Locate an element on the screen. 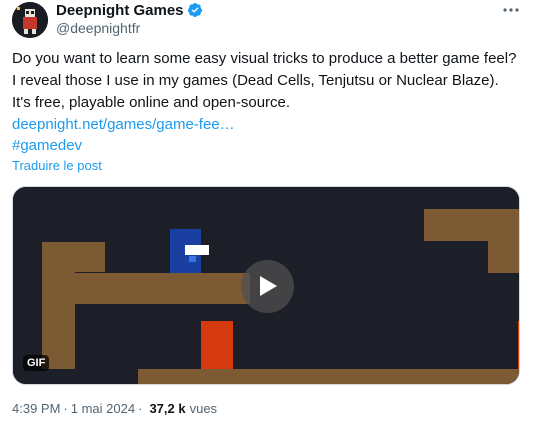 This screenshot has width=540, height=424. post-header: Deepnight Games @deepnightfr is located at coordinates (129, 18).